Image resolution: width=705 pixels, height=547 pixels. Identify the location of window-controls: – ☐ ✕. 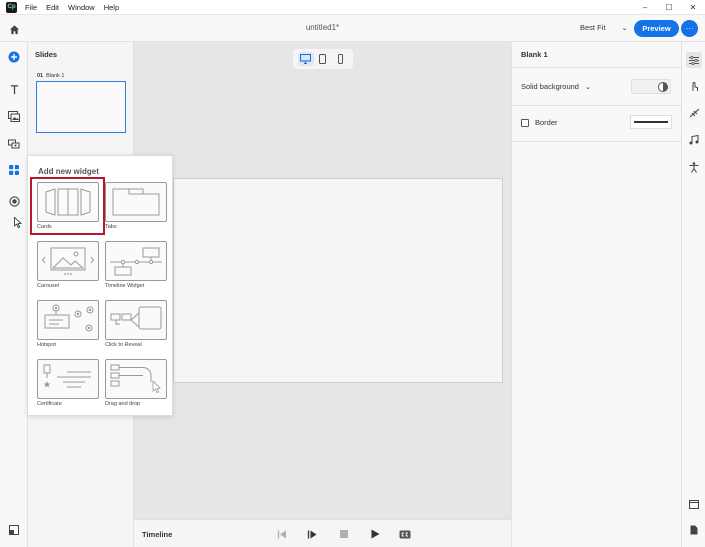
(669, 7).